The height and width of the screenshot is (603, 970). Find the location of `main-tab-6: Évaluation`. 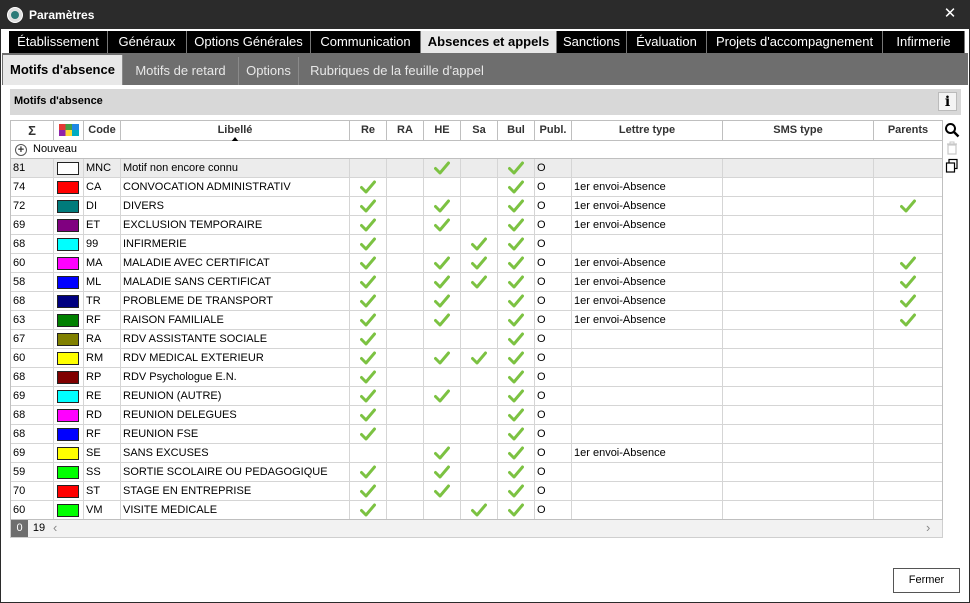

main-tab-6: Évaluation is located at coordinates (667, 42).